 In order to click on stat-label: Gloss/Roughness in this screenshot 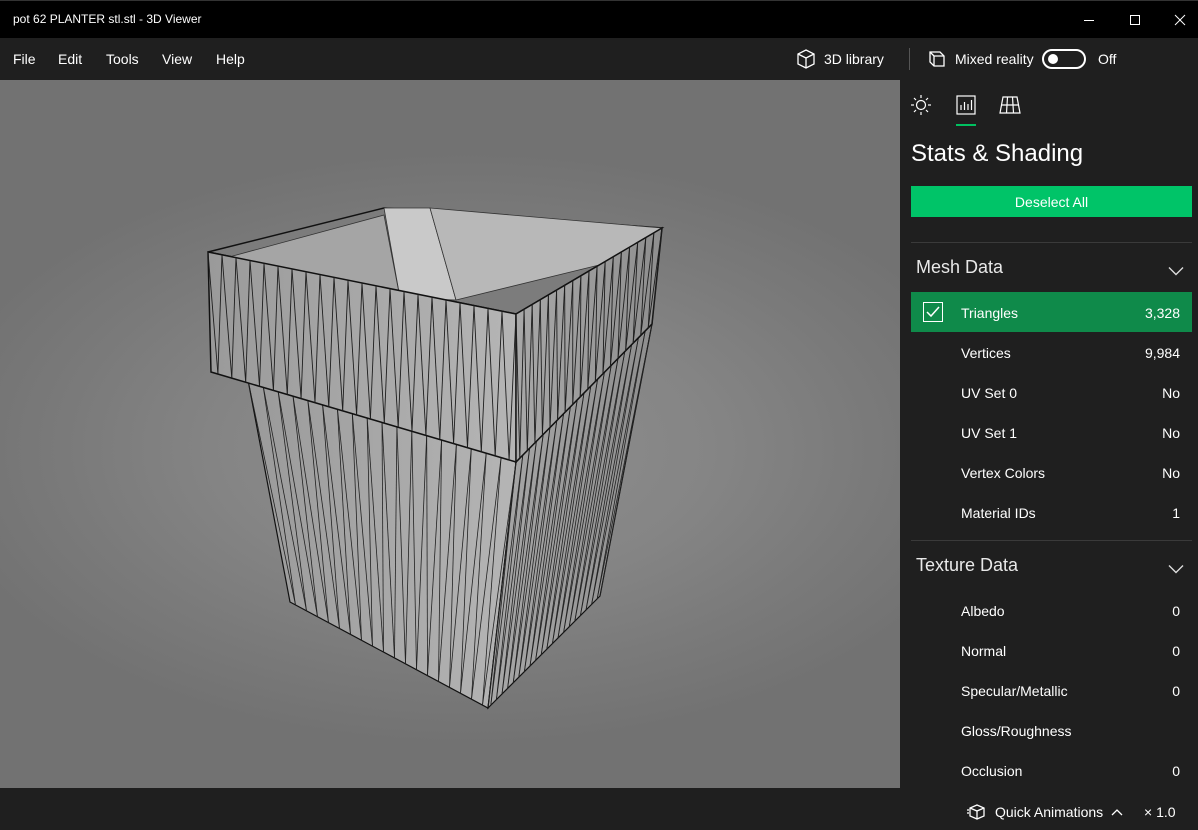, I will do `click(1016, 731)`.